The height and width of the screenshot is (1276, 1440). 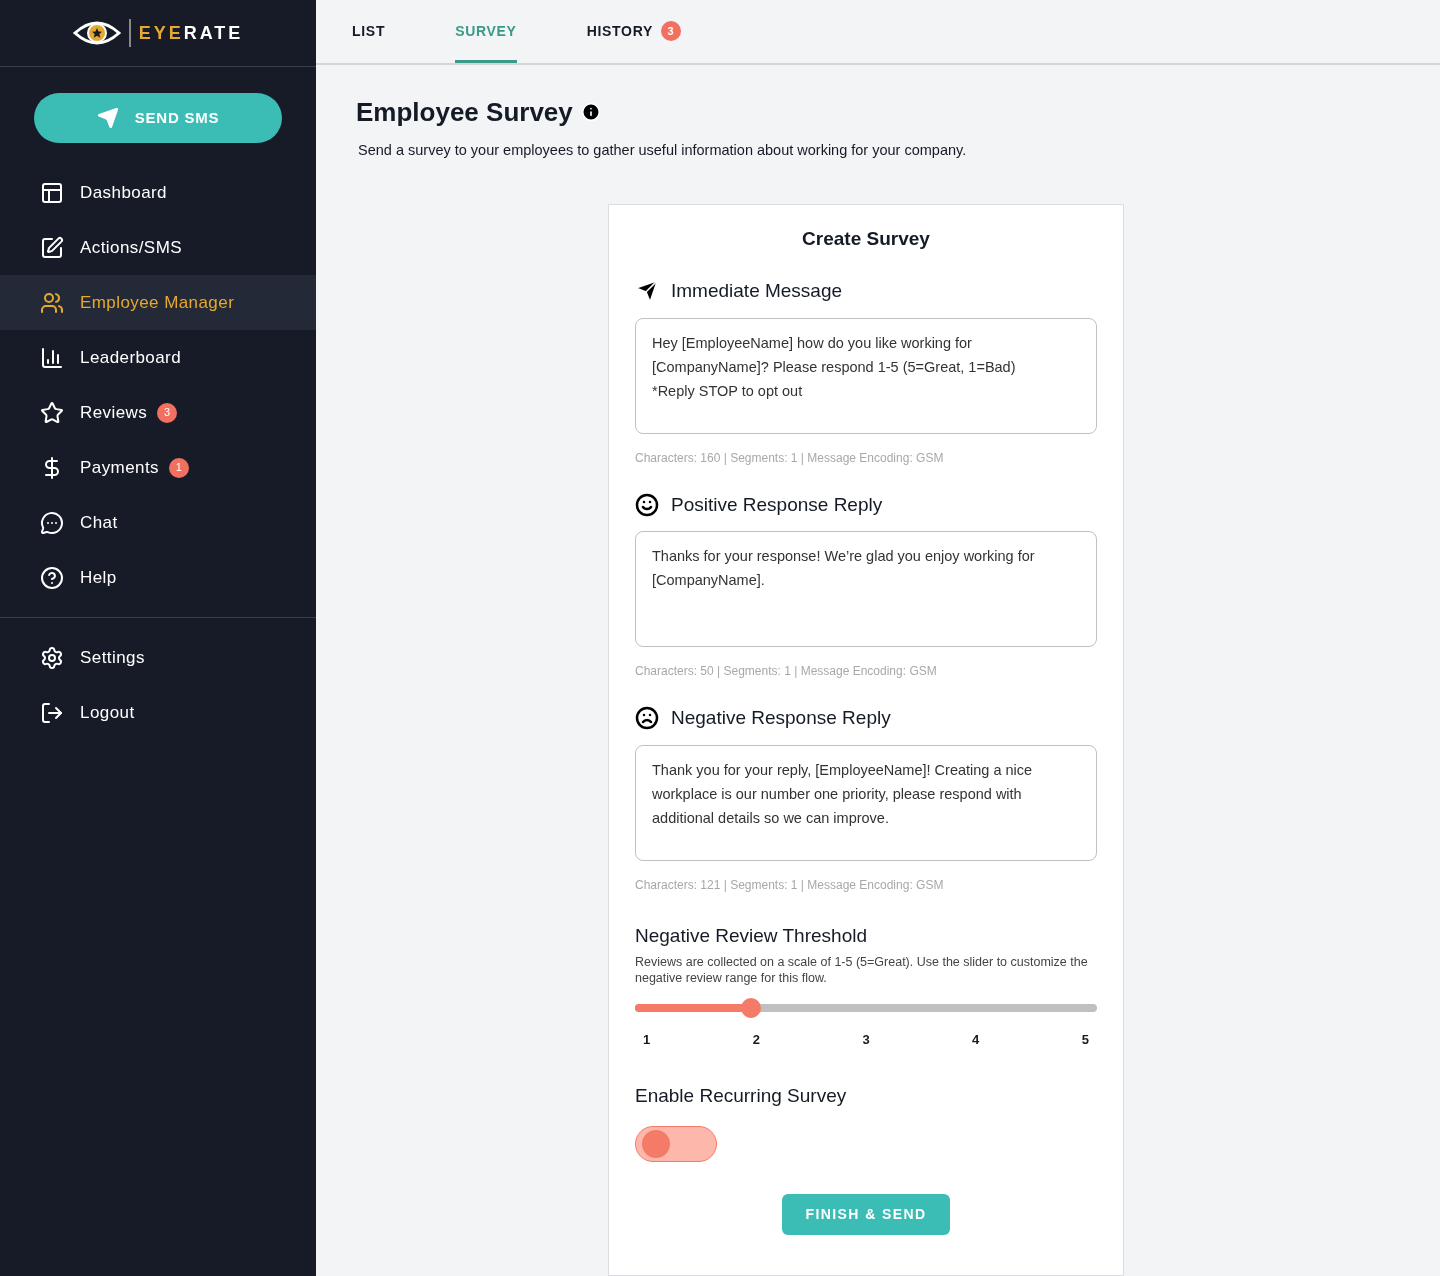 I want to click on settings-icon, so click(x=52, y=657).